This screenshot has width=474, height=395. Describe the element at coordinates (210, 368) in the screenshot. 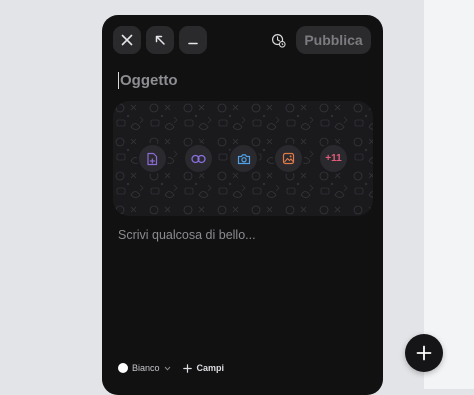

I see `fields-label: Campi` at that location.